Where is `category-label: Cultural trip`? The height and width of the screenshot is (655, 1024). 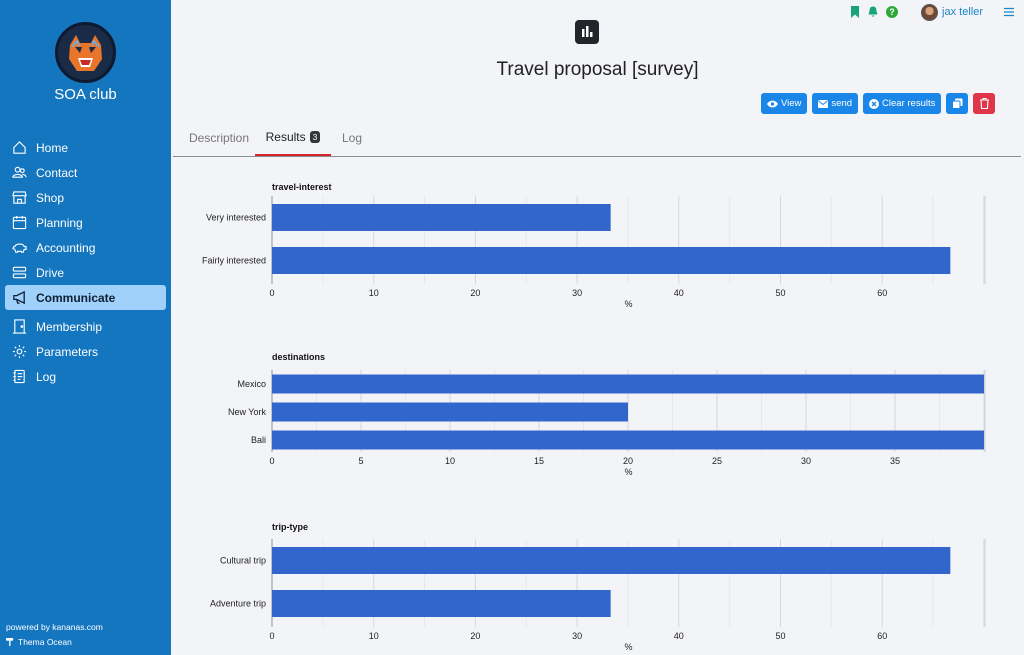
category-label: Cultural trip is located at coordinates (243, 561).